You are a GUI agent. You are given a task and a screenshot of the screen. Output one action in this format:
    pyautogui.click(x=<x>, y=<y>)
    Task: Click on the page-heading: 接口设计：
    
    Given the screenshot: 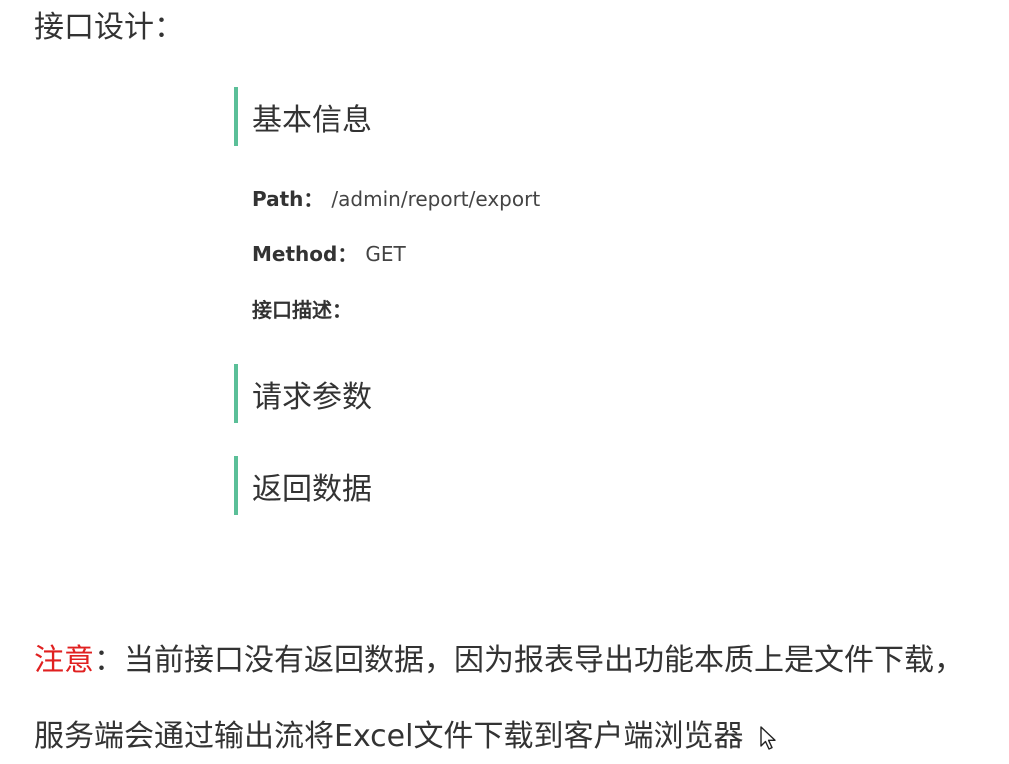 What is the action you would take?
    pyautogui.click(x=109, y=27)
    